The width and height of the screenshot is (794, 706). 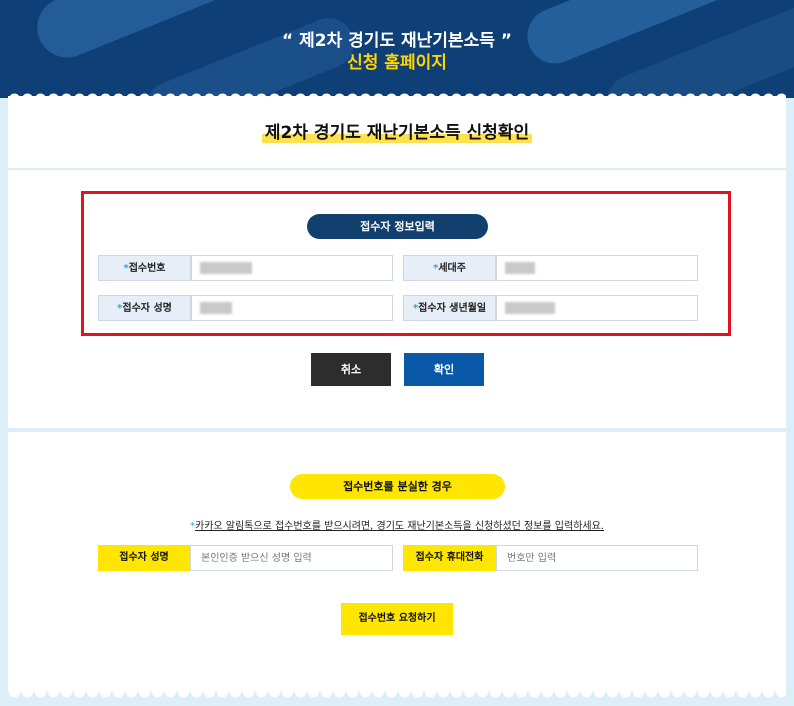 What do you see at coordinates (597, 268) in the screenshot?
I see `household-head-input` at bounding box center [597, 268].